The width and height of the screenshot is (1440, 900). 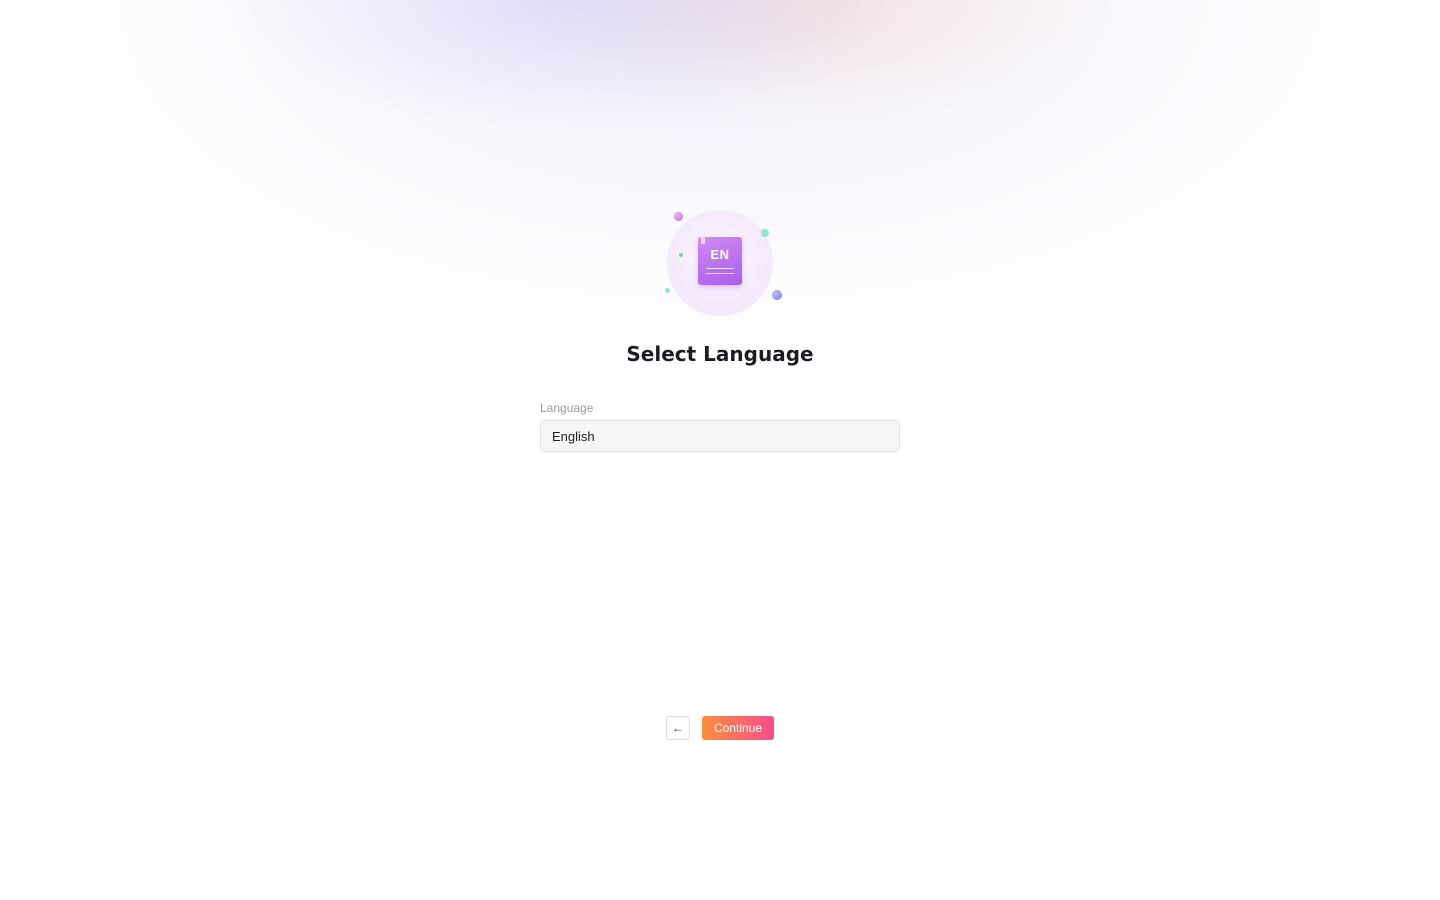 What do you see at coordinates (573, 436) in the screenshot?
I see `language-select-value: English` at bounding box center [573, 436].